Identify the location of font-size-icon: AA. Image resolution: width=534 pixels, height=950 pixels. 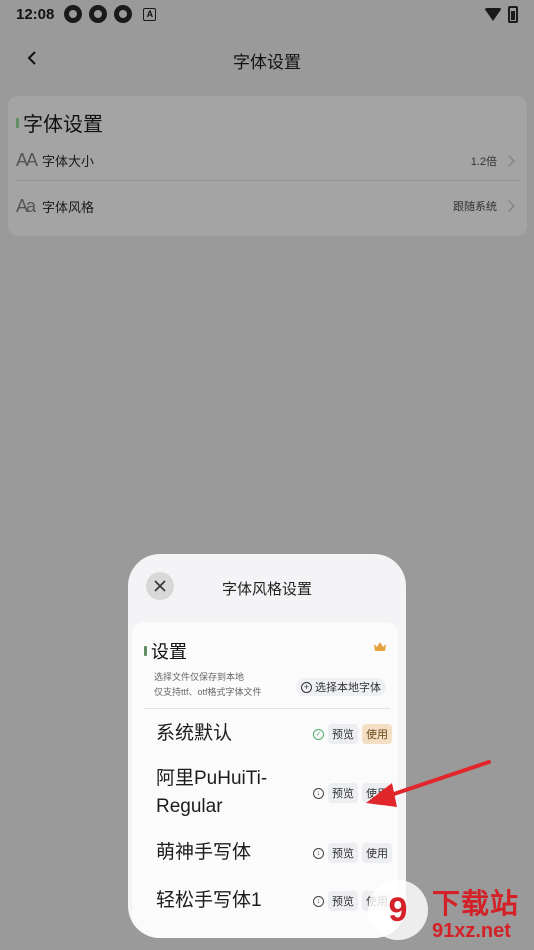
(27, 160).